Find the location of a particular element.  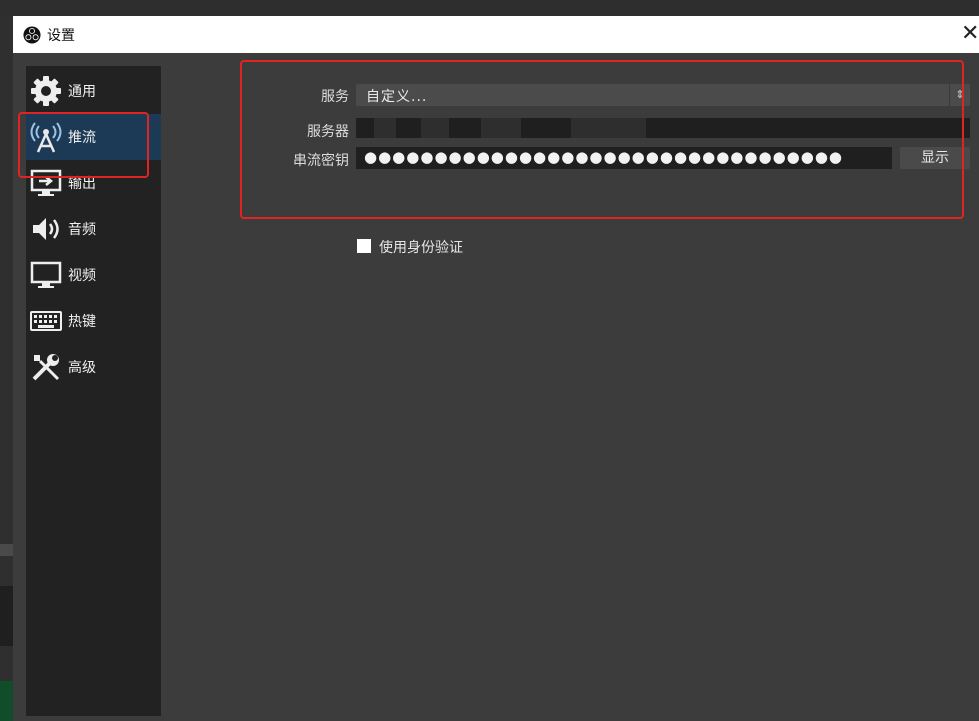

monitor-icon is located at coordinates (46, 275).